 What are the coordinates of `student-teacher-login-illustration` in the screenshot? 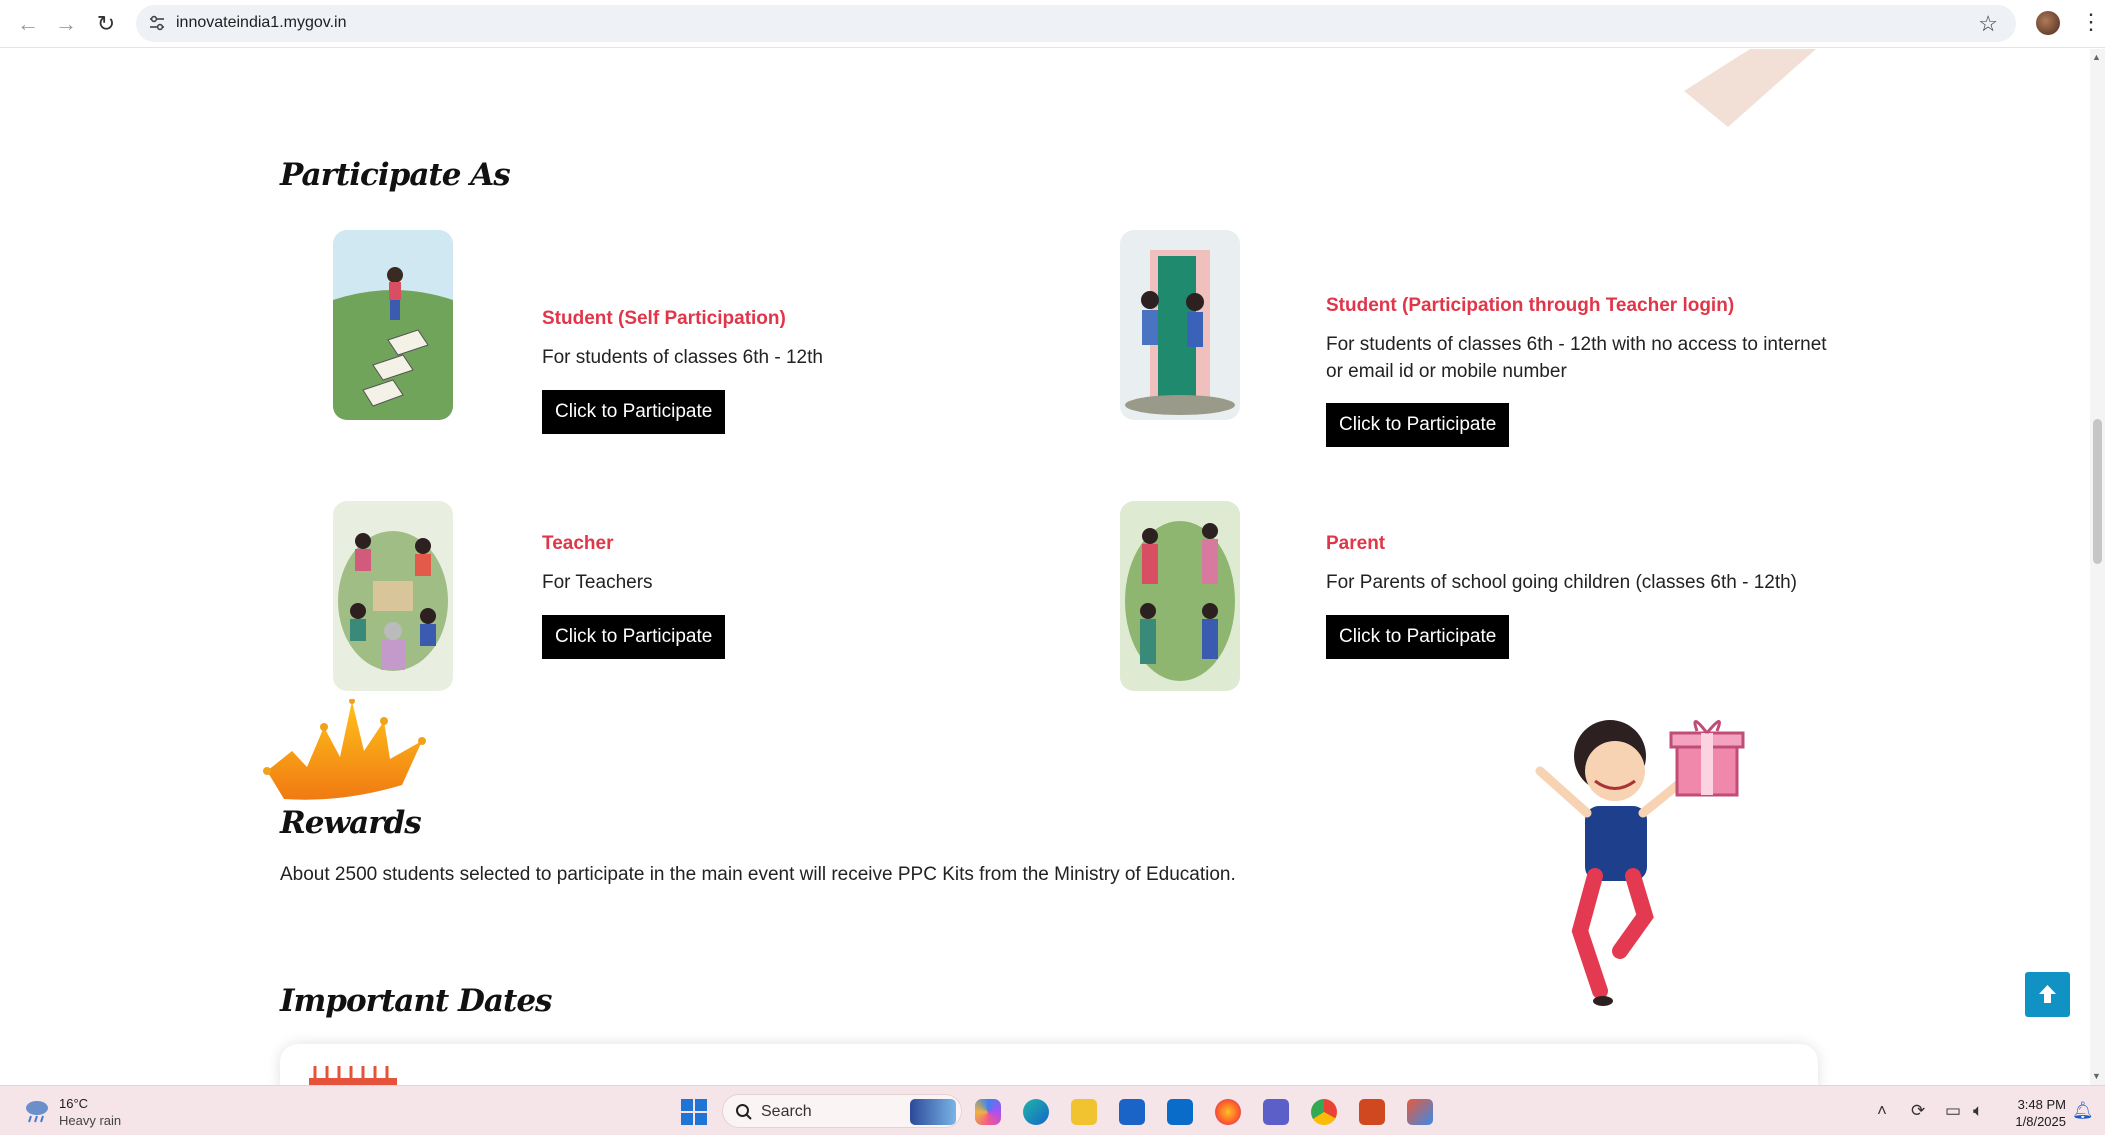 It's located at (1180, 325).